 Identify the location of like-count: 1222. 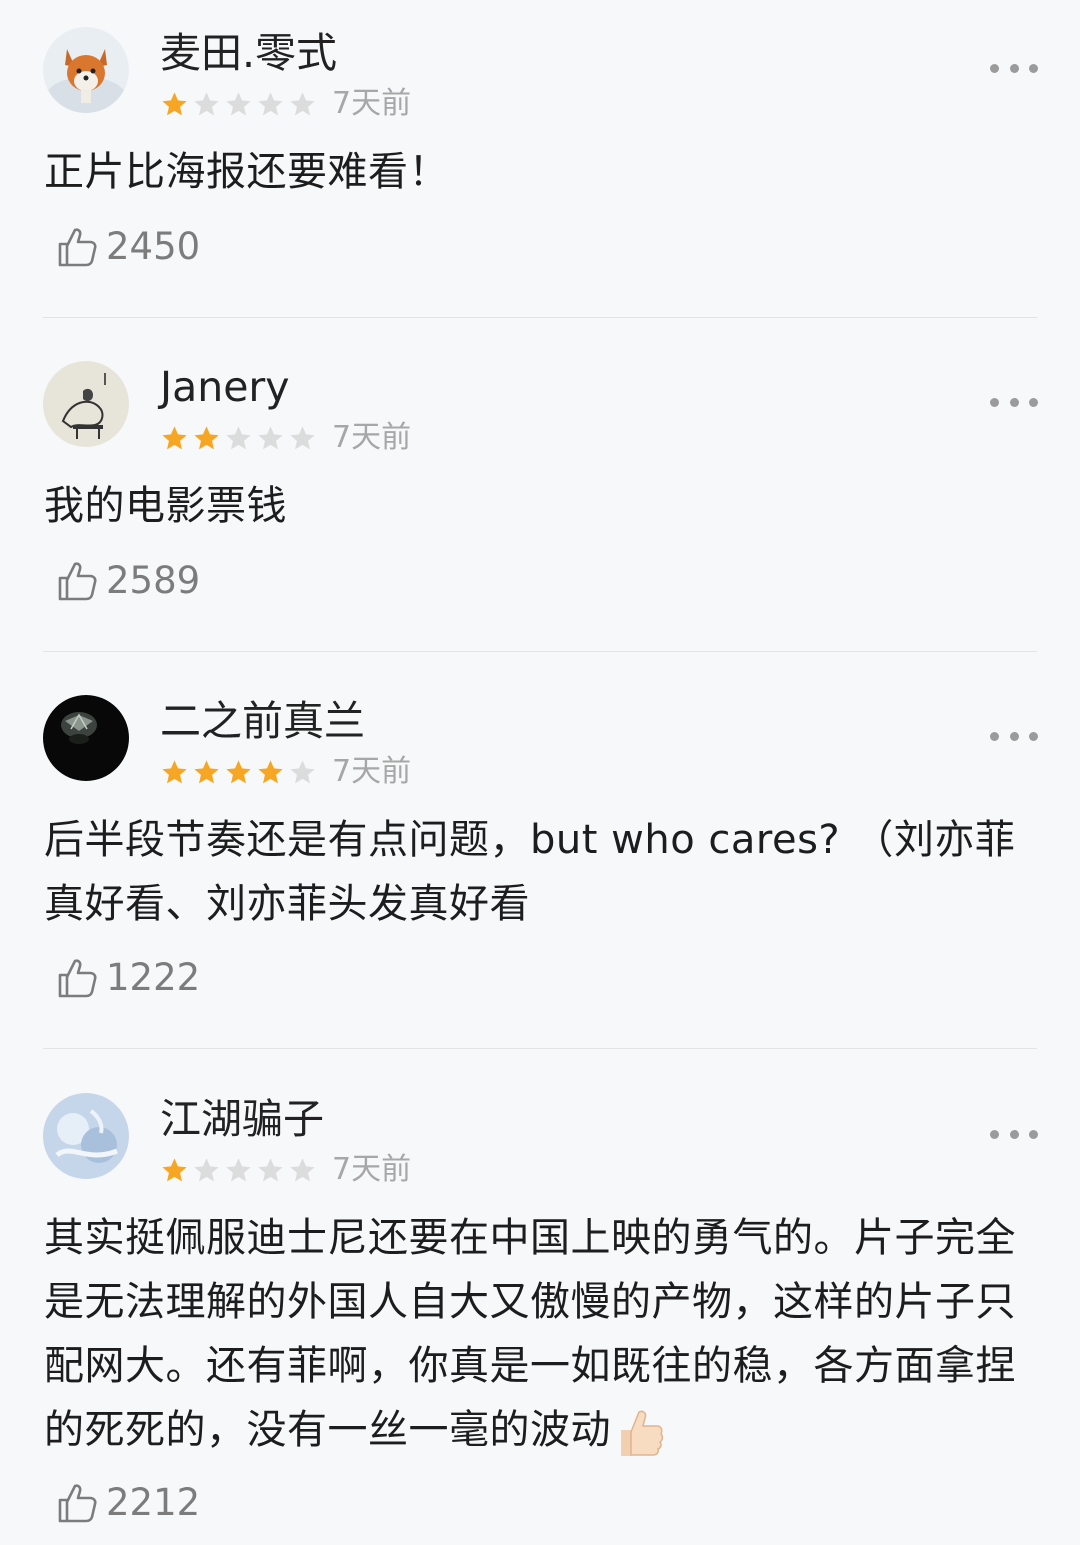
(153, 977).